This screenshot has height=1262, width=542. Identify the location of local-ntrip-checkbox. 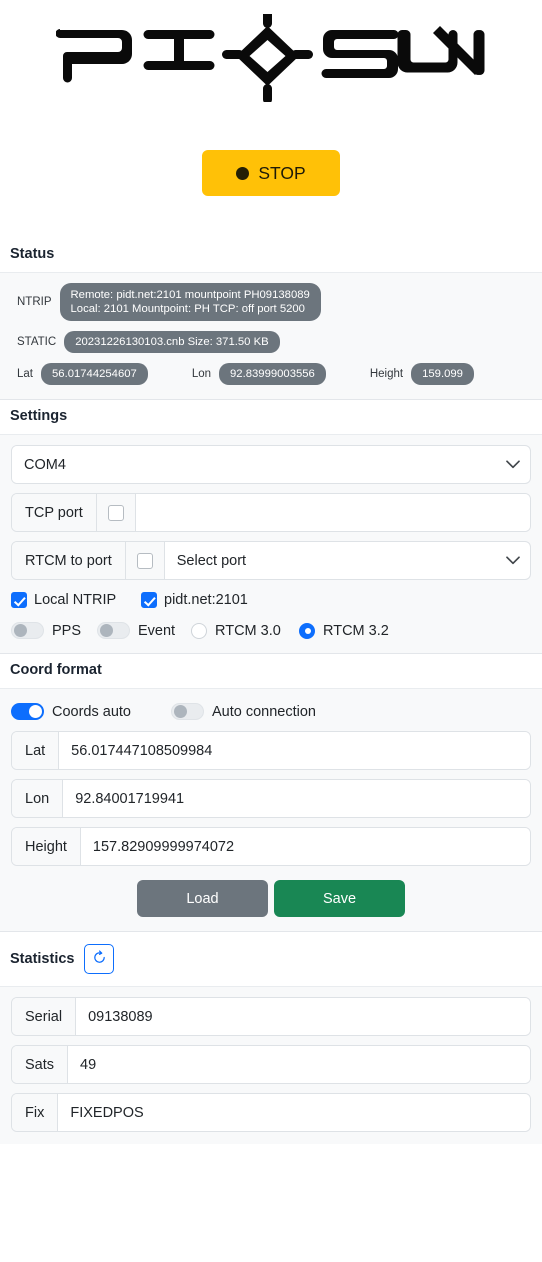
(19, 600).